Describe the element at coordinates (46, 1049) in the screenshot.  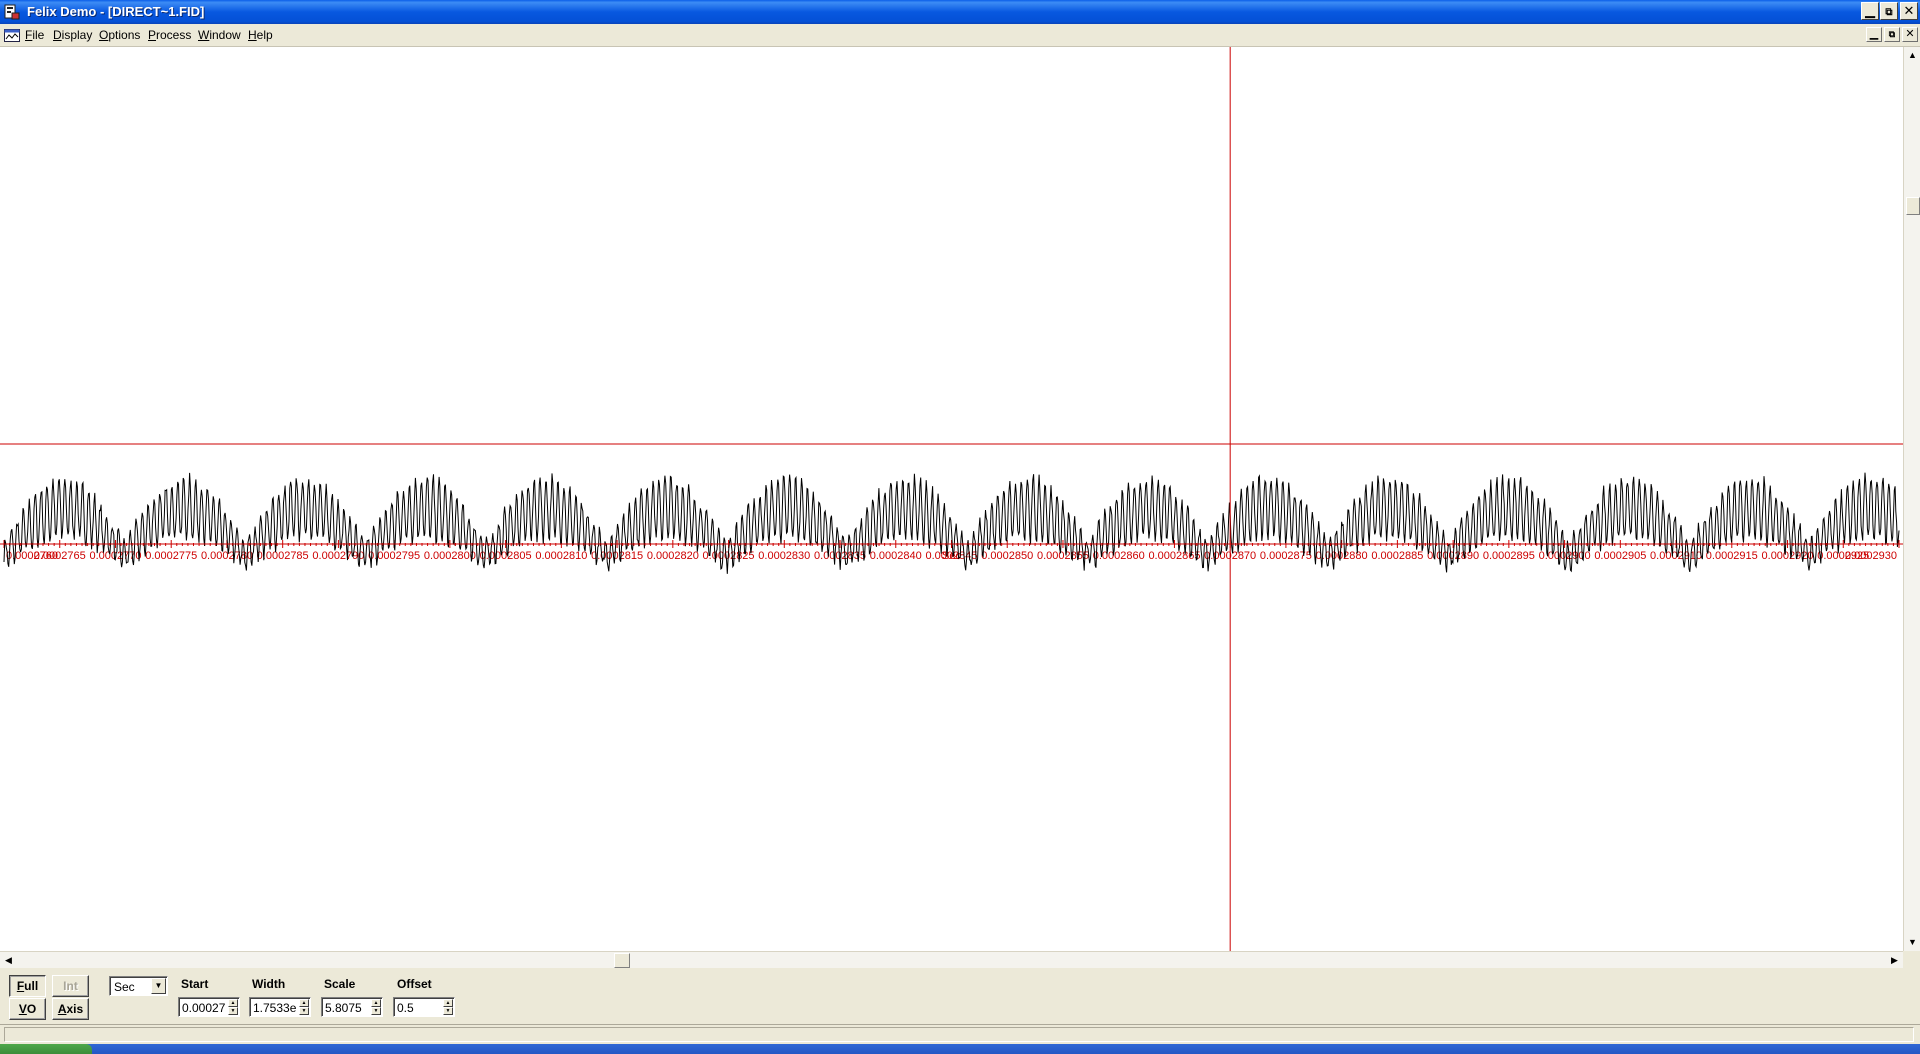
I see `start-button` at that location.